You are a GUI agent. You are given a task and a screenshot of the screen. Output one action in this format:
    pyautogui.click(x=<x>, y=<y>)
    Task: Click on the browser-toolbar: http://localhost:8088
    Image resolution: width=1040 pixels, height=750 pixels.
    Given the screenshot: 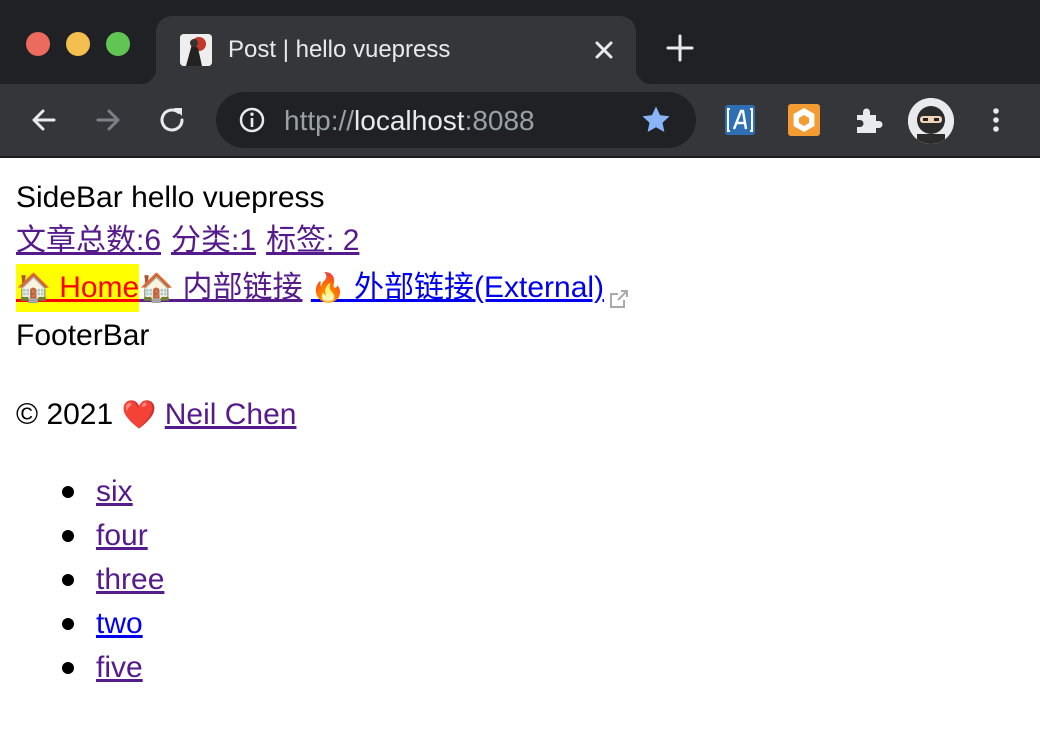 What is the action you would take?
    pyautogui.click(x=520, y=121)
    